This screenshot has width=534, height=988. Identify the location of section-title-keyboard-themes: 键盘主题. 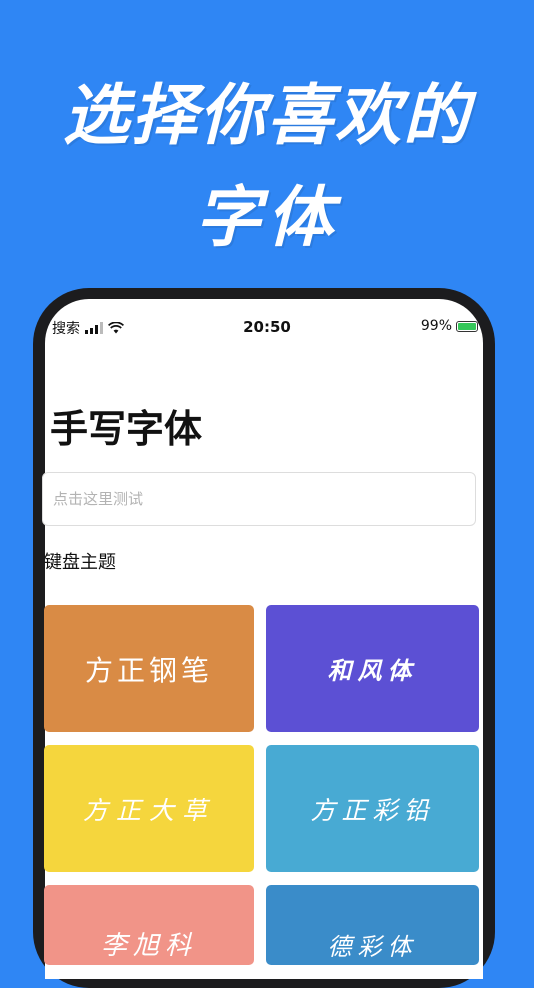
(80, 562).